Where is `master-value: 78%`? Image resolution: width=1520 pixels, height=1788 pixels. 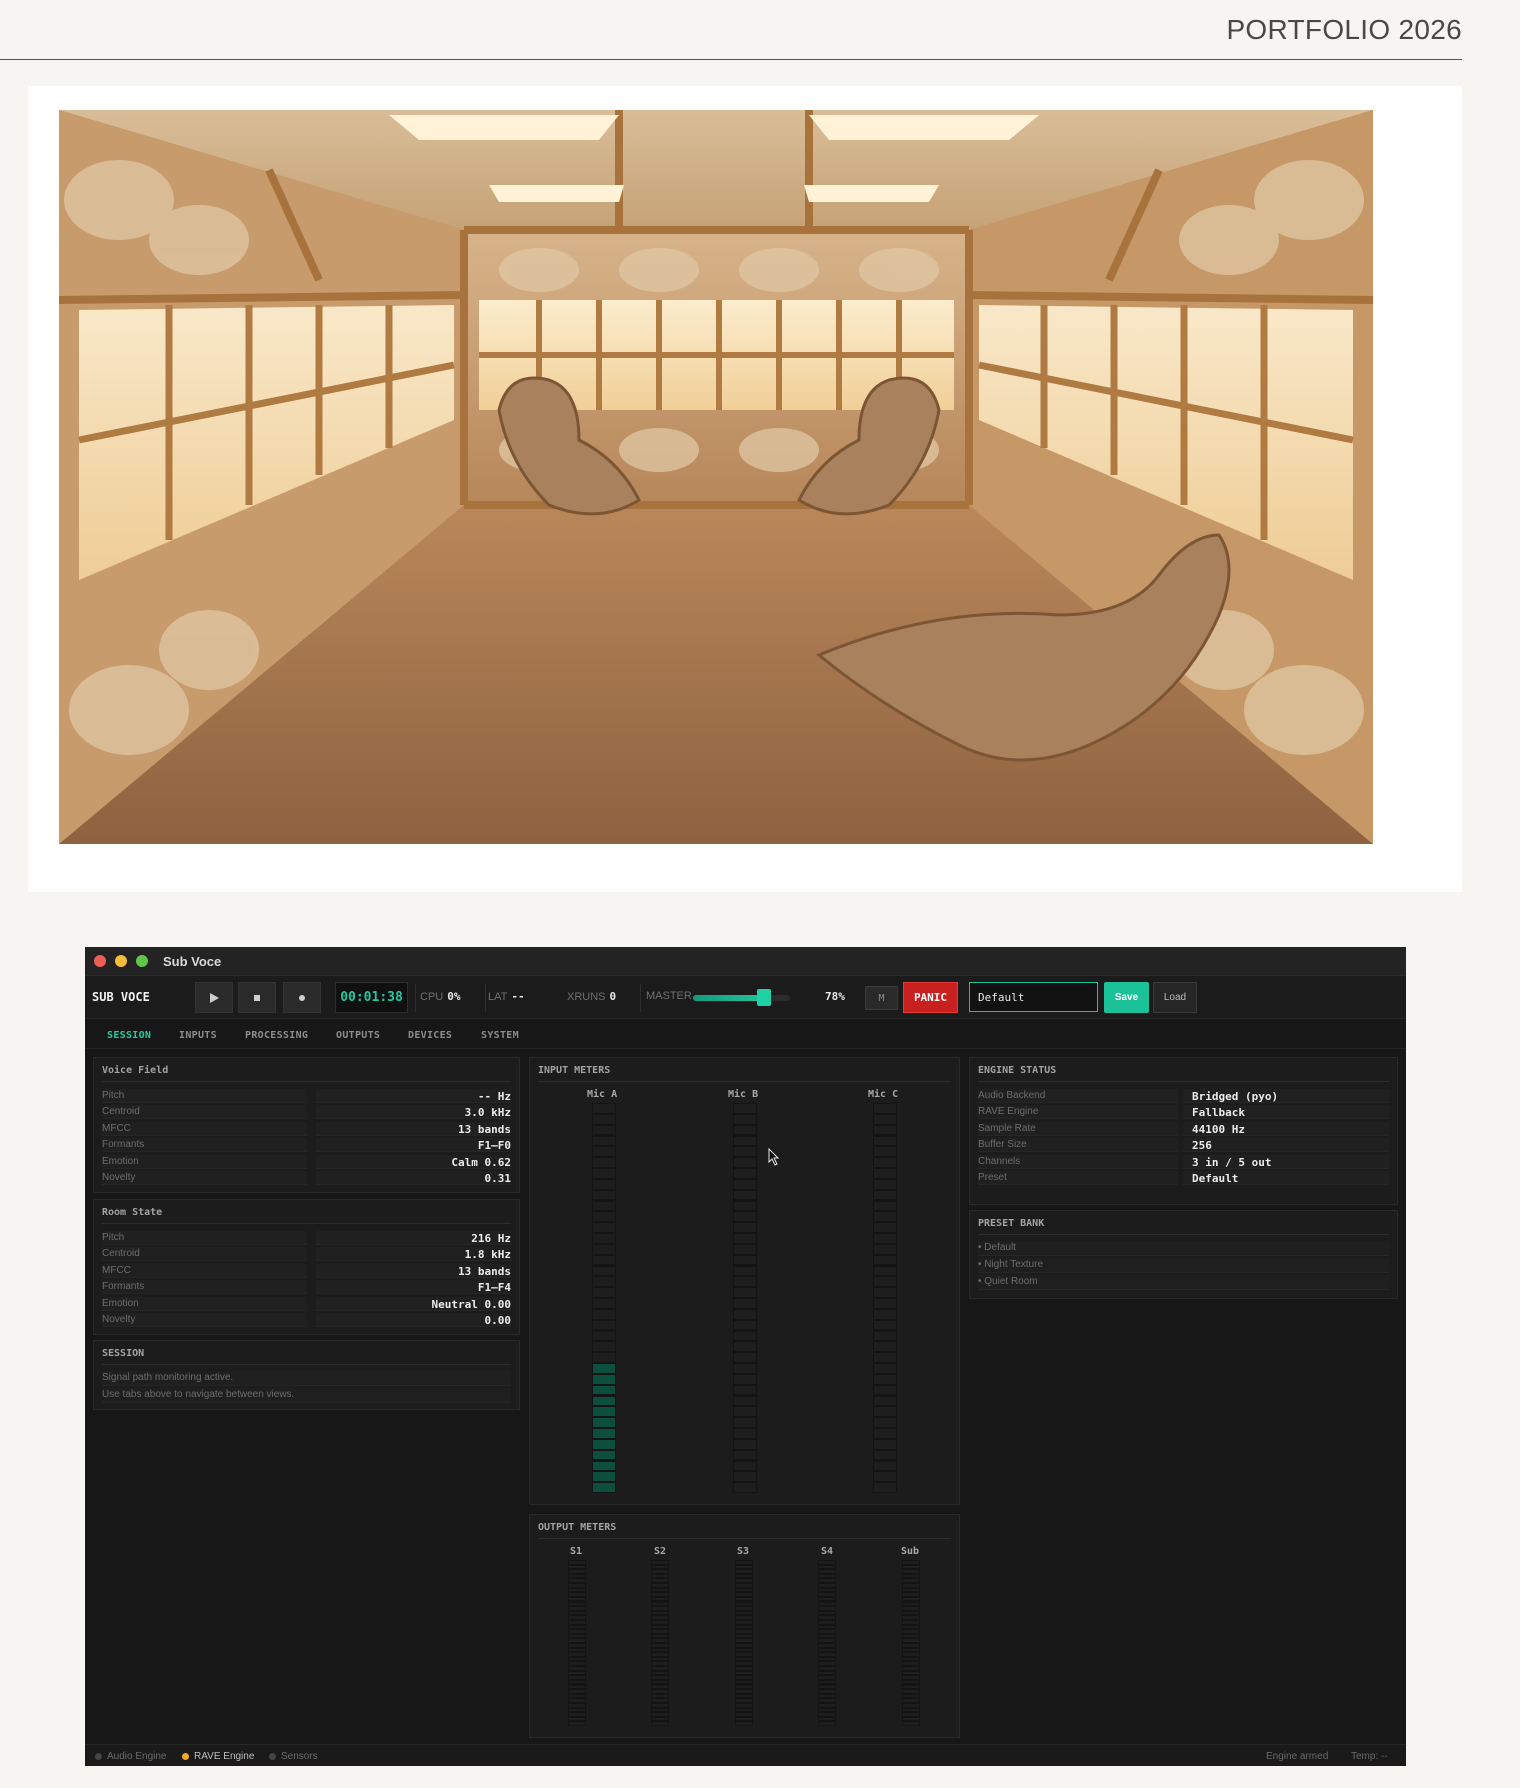 master-value: 78% is located at coordinates (835, 996).